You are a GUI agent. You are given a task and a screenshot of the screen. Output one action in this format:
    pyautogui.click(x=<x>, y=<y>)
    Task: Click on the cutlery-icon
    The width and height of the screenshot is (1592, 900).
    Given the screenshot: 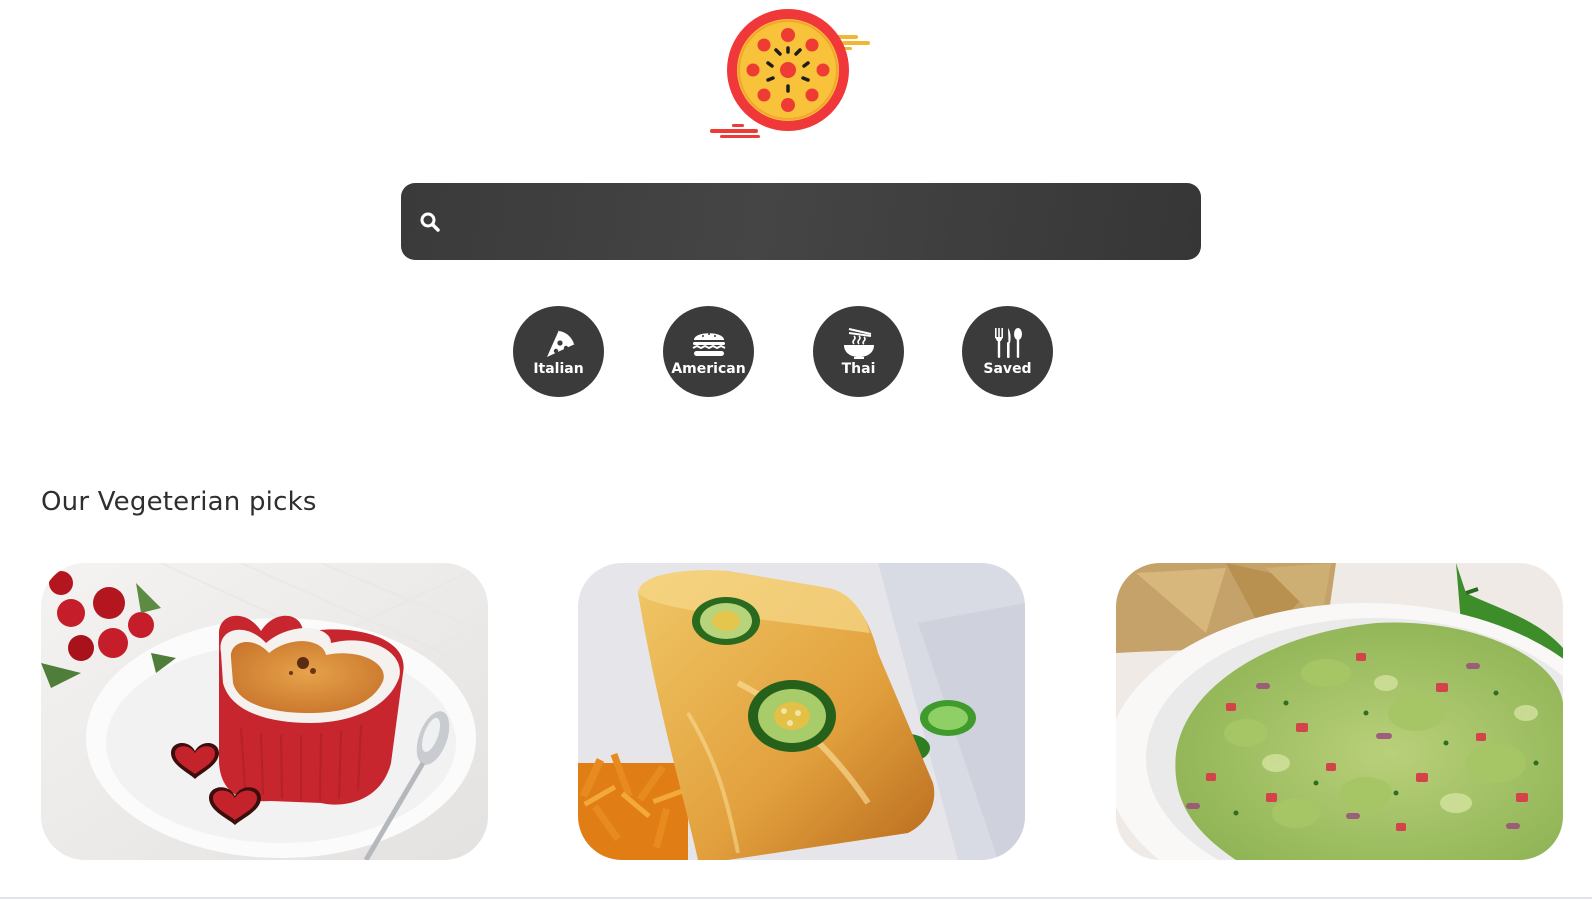 What is the action you would take?
    pyautogui.click(x=1008, y=343)
    